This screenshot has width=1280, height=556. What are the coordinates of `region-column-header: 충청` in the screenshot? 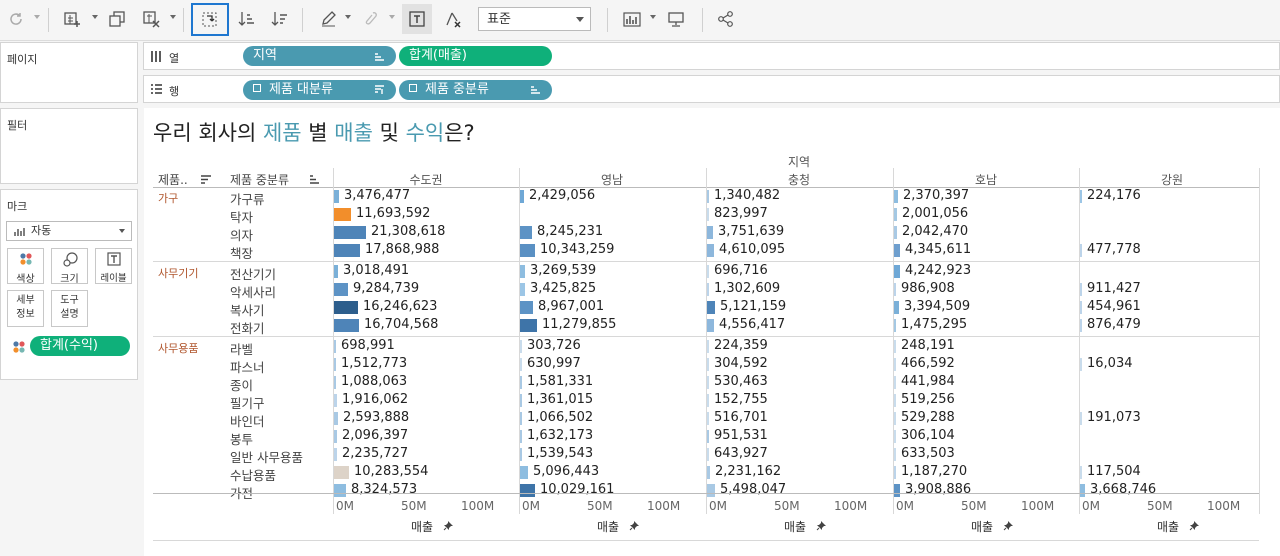 It's located at (799, 179).